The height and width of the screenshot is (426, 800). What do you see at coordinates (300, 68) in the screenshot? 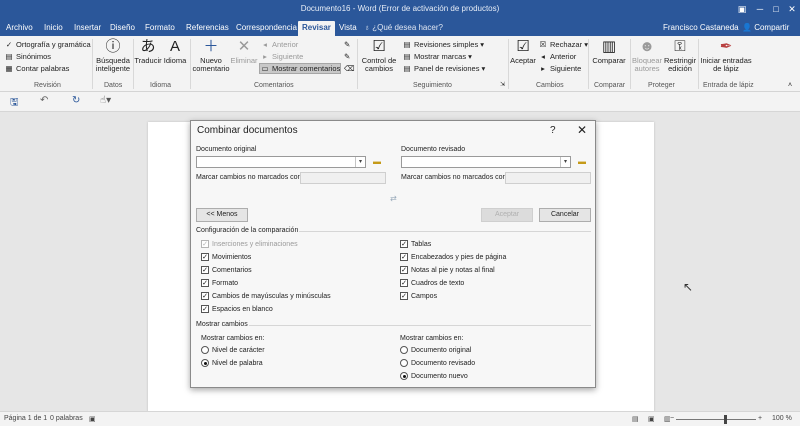
I see `show-comments-button: ▭ Mostrar comentarios` at bounding box center [300, 68].